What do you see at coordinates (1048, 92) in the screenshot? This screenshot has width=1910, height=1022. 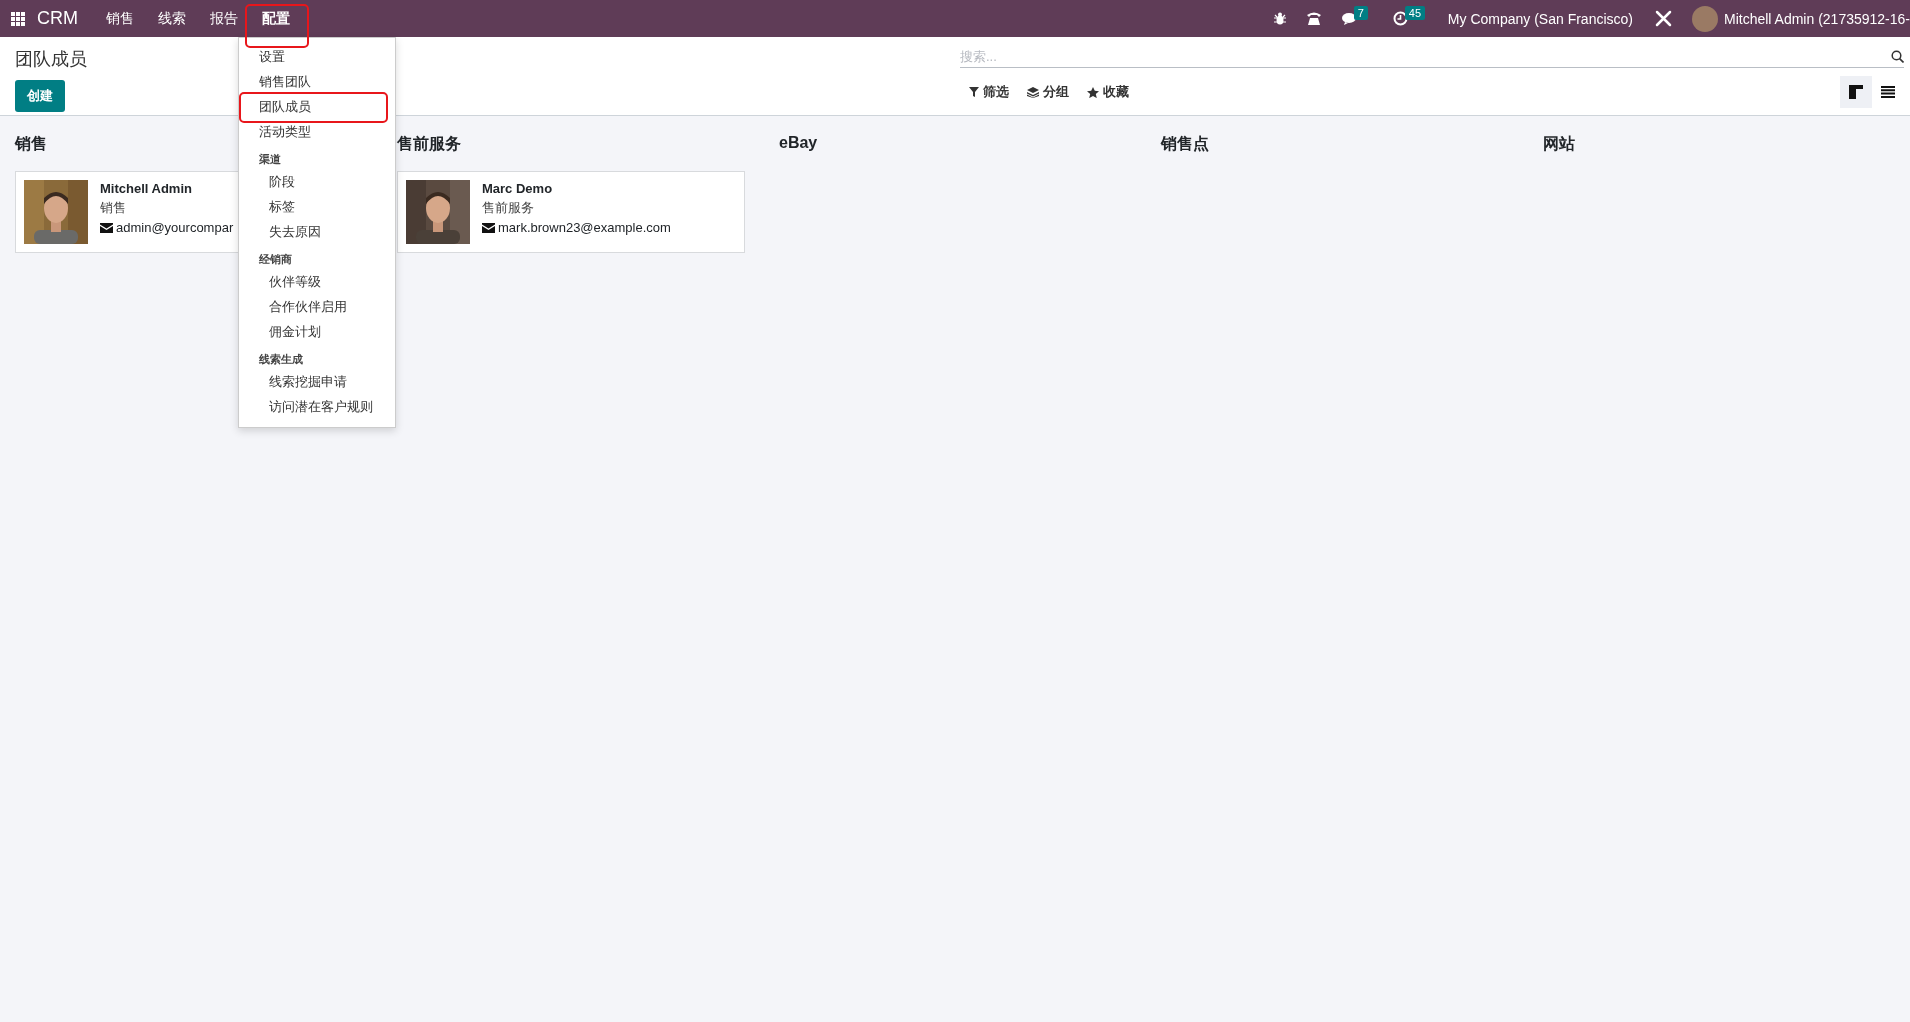 I see `group-button: 分组` at bounding box center [1048, 92].